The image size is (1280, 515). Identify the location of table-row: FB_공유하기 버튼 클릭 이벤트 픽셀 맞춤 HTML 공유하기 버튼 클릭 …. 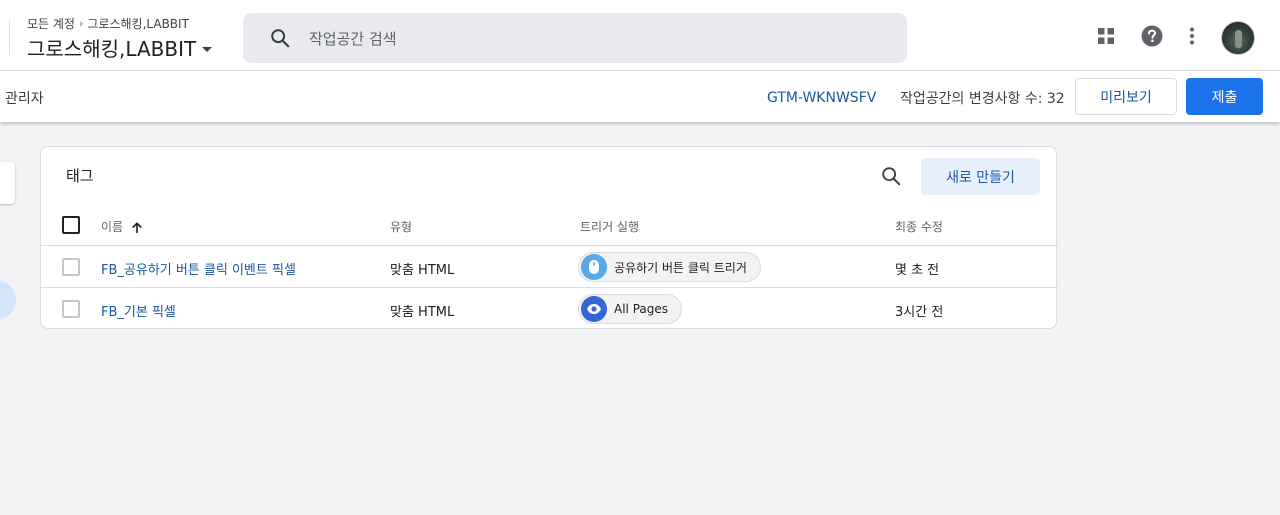
(549, 267).